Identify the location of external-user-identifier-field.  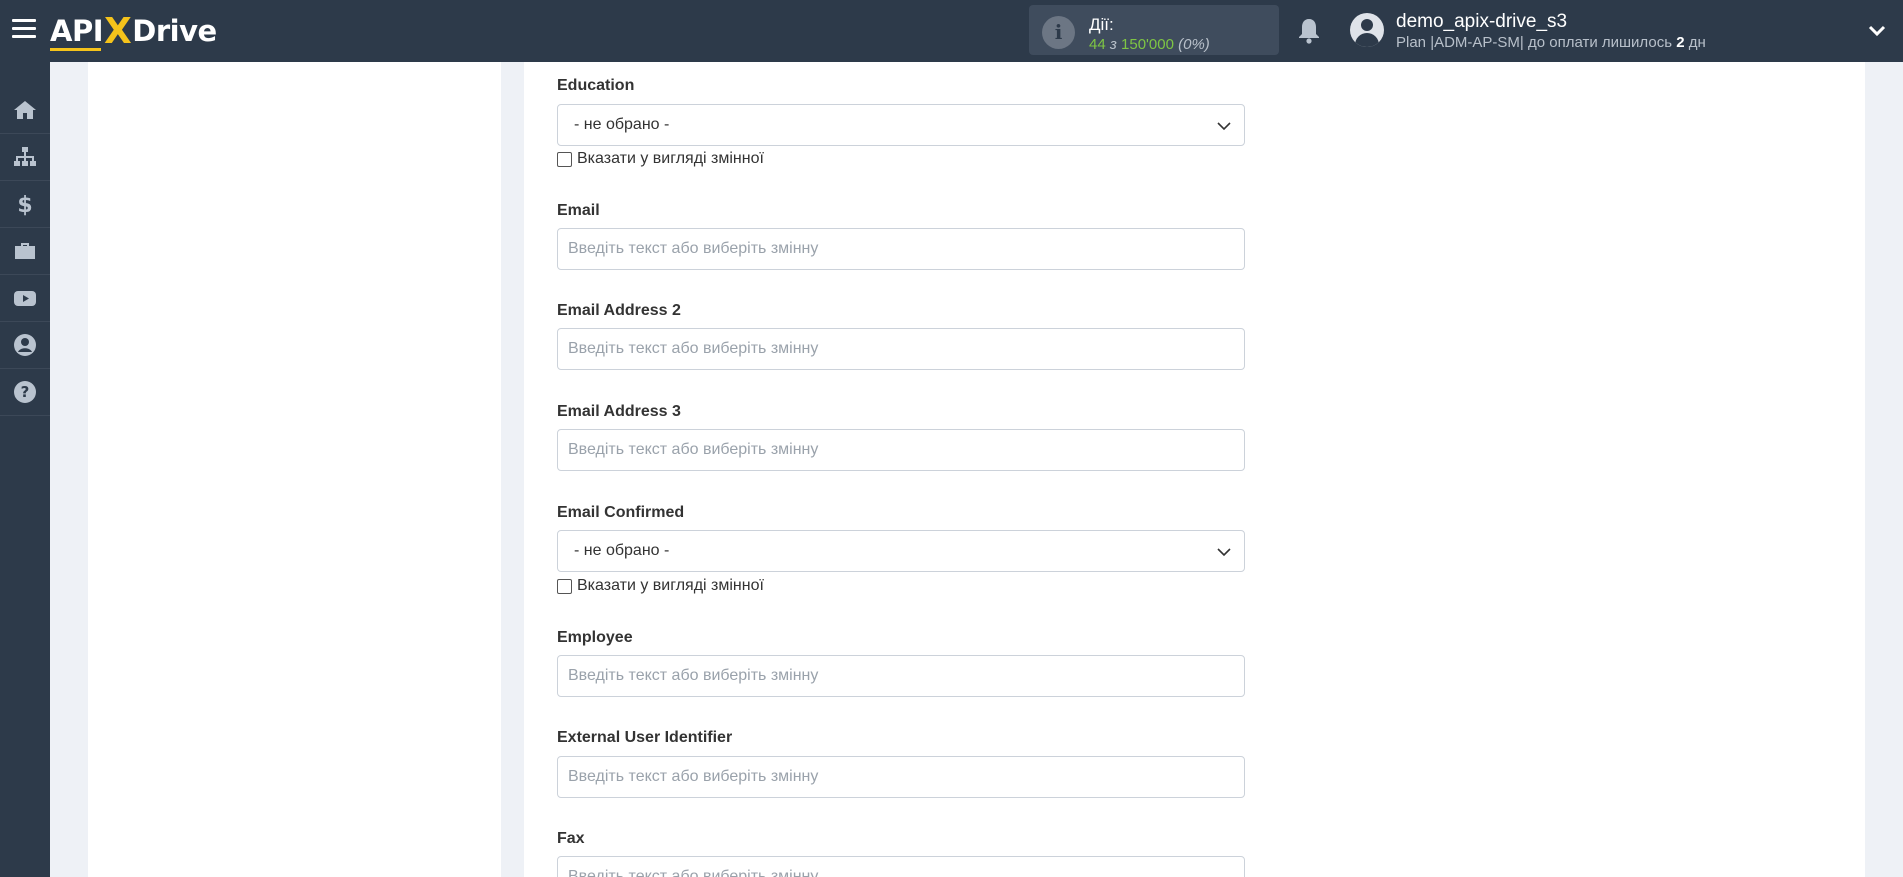
(901, 777).